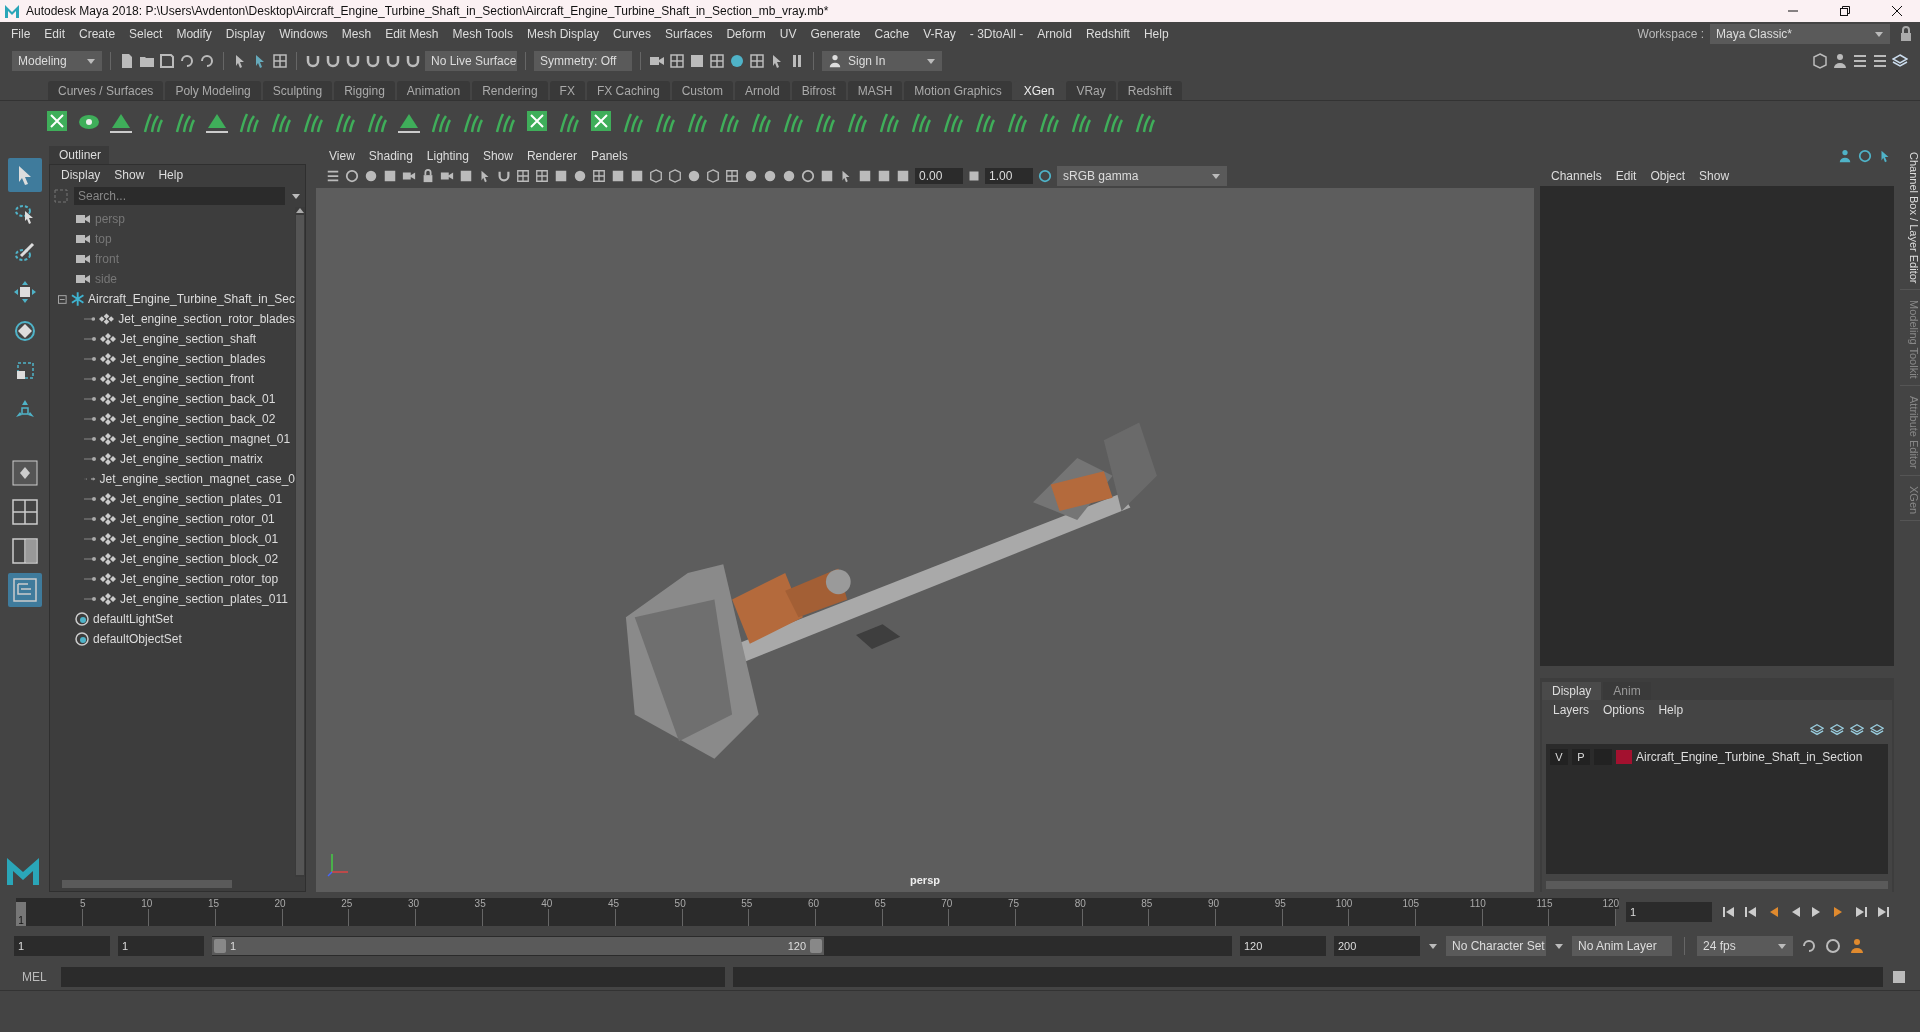 This screenshot has height=1032, width=1920. Describe the element at coordinates (55, 34) in the screenshot. I see `menu-item: Edit` at that location.